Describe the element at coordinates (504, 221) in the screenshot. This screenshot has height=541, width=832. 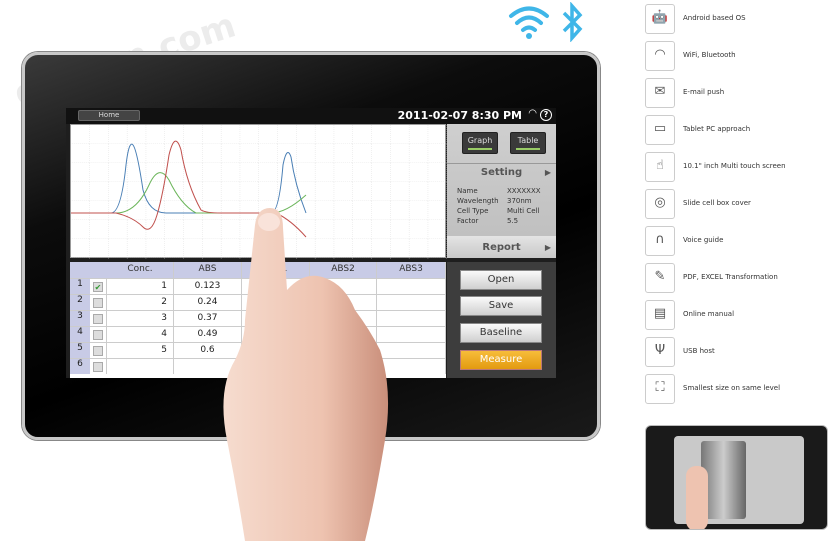
I see `setting-row: Factor 5.5` at that location.